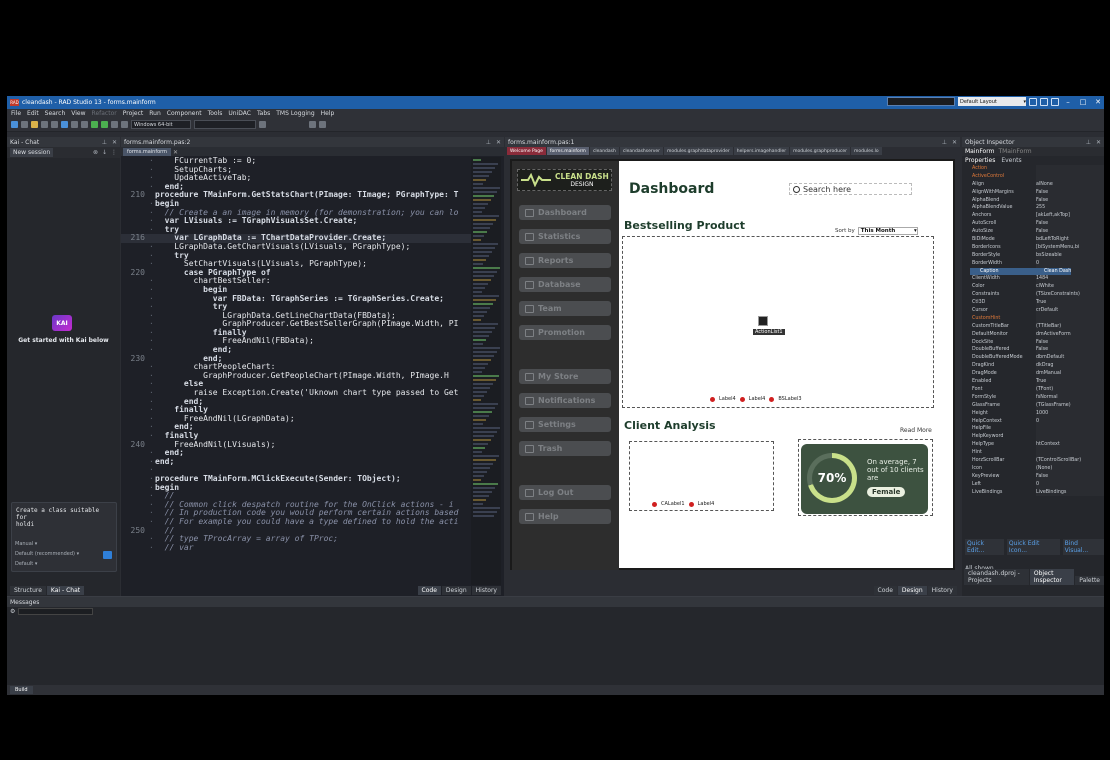  Describe the element at coordinates (1033, 413) in the screenshot. I see `property-row: Height 1000` at that location.